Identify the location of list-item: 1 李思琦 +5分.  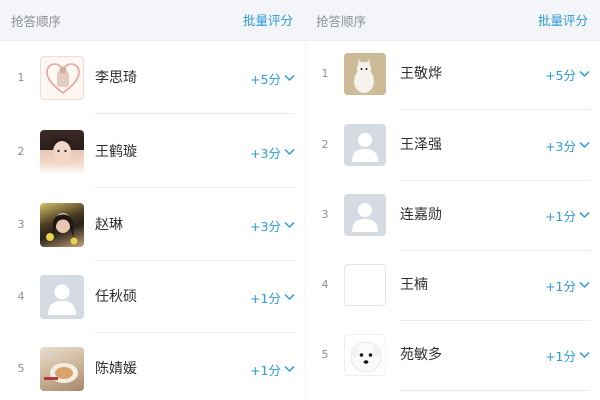
(152, 78).